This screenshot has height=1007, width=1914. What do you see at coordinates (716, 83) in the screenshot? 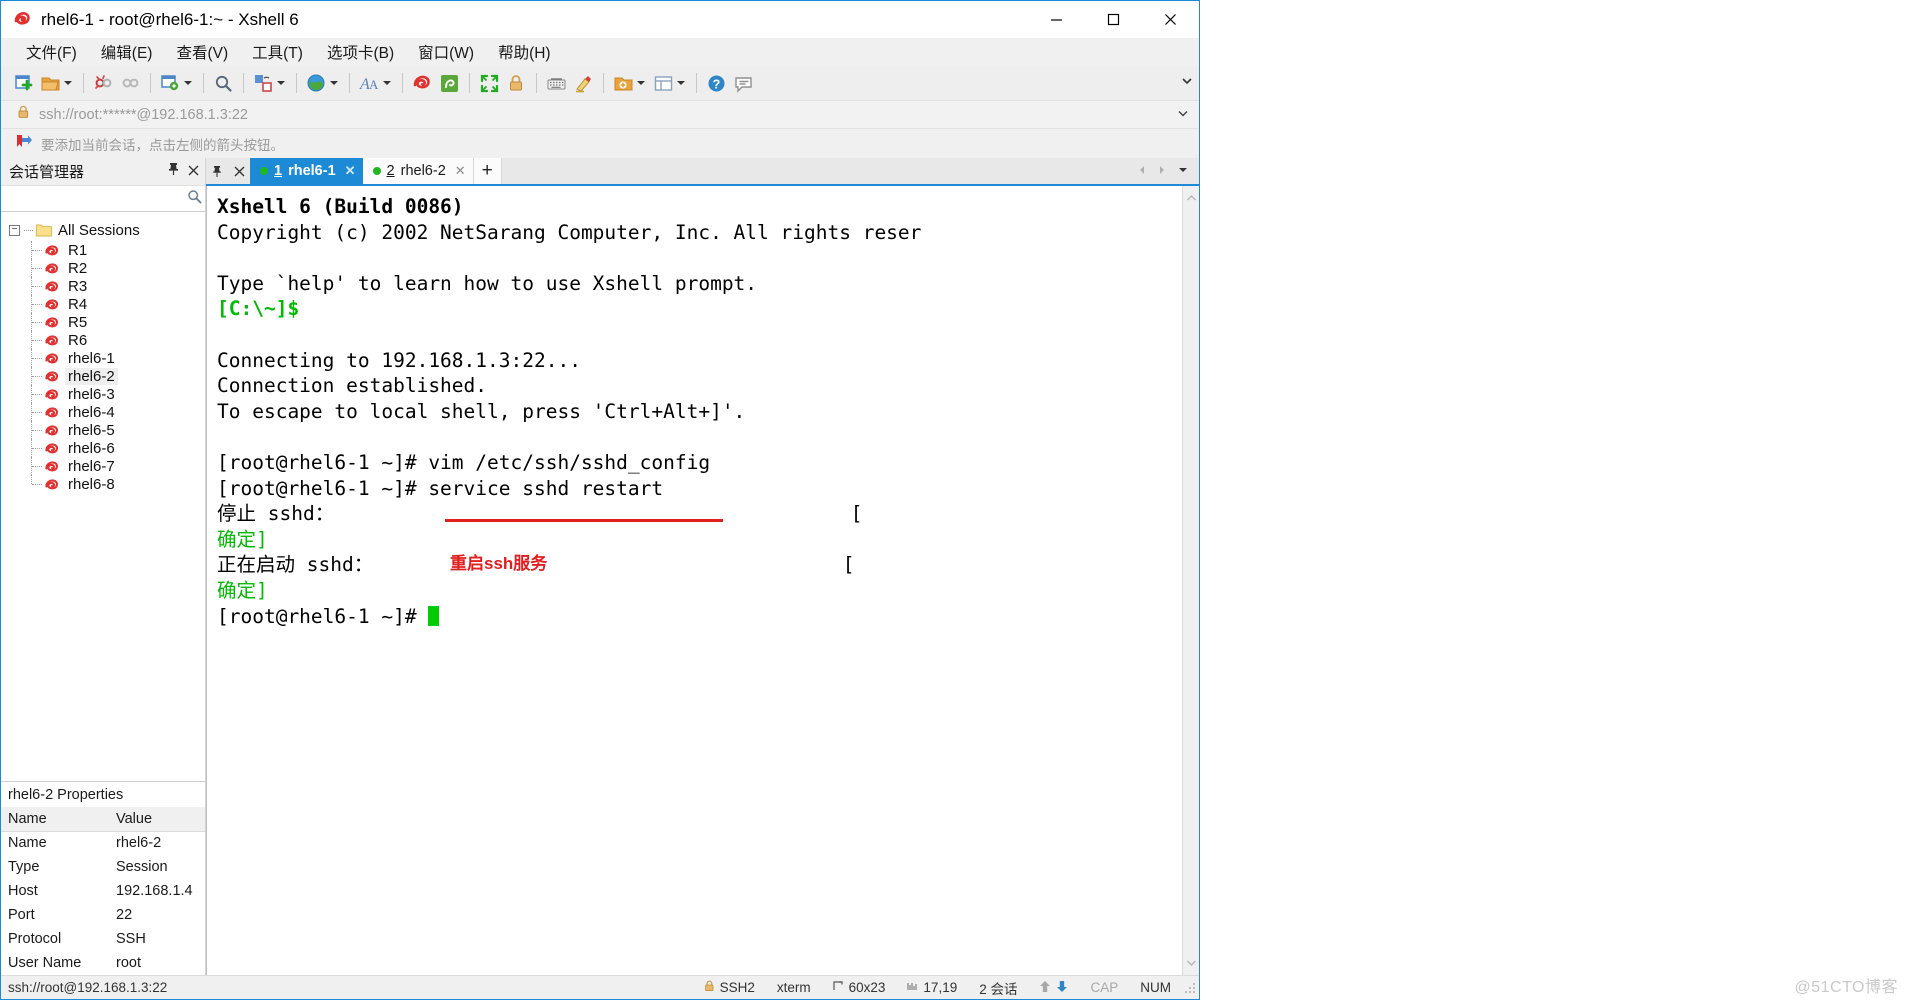
I see `help-button: ?` at bounding box center [716, 83].